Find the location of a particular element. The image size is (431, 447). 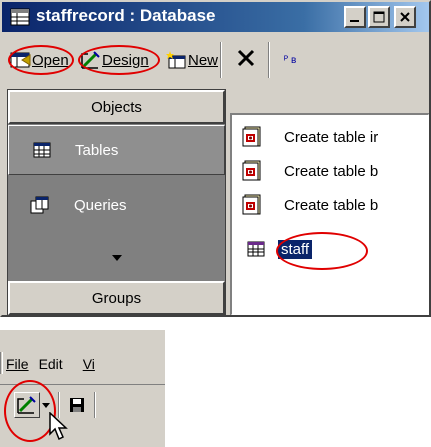

menu-view: Vi is located at coordinates (89, 364).